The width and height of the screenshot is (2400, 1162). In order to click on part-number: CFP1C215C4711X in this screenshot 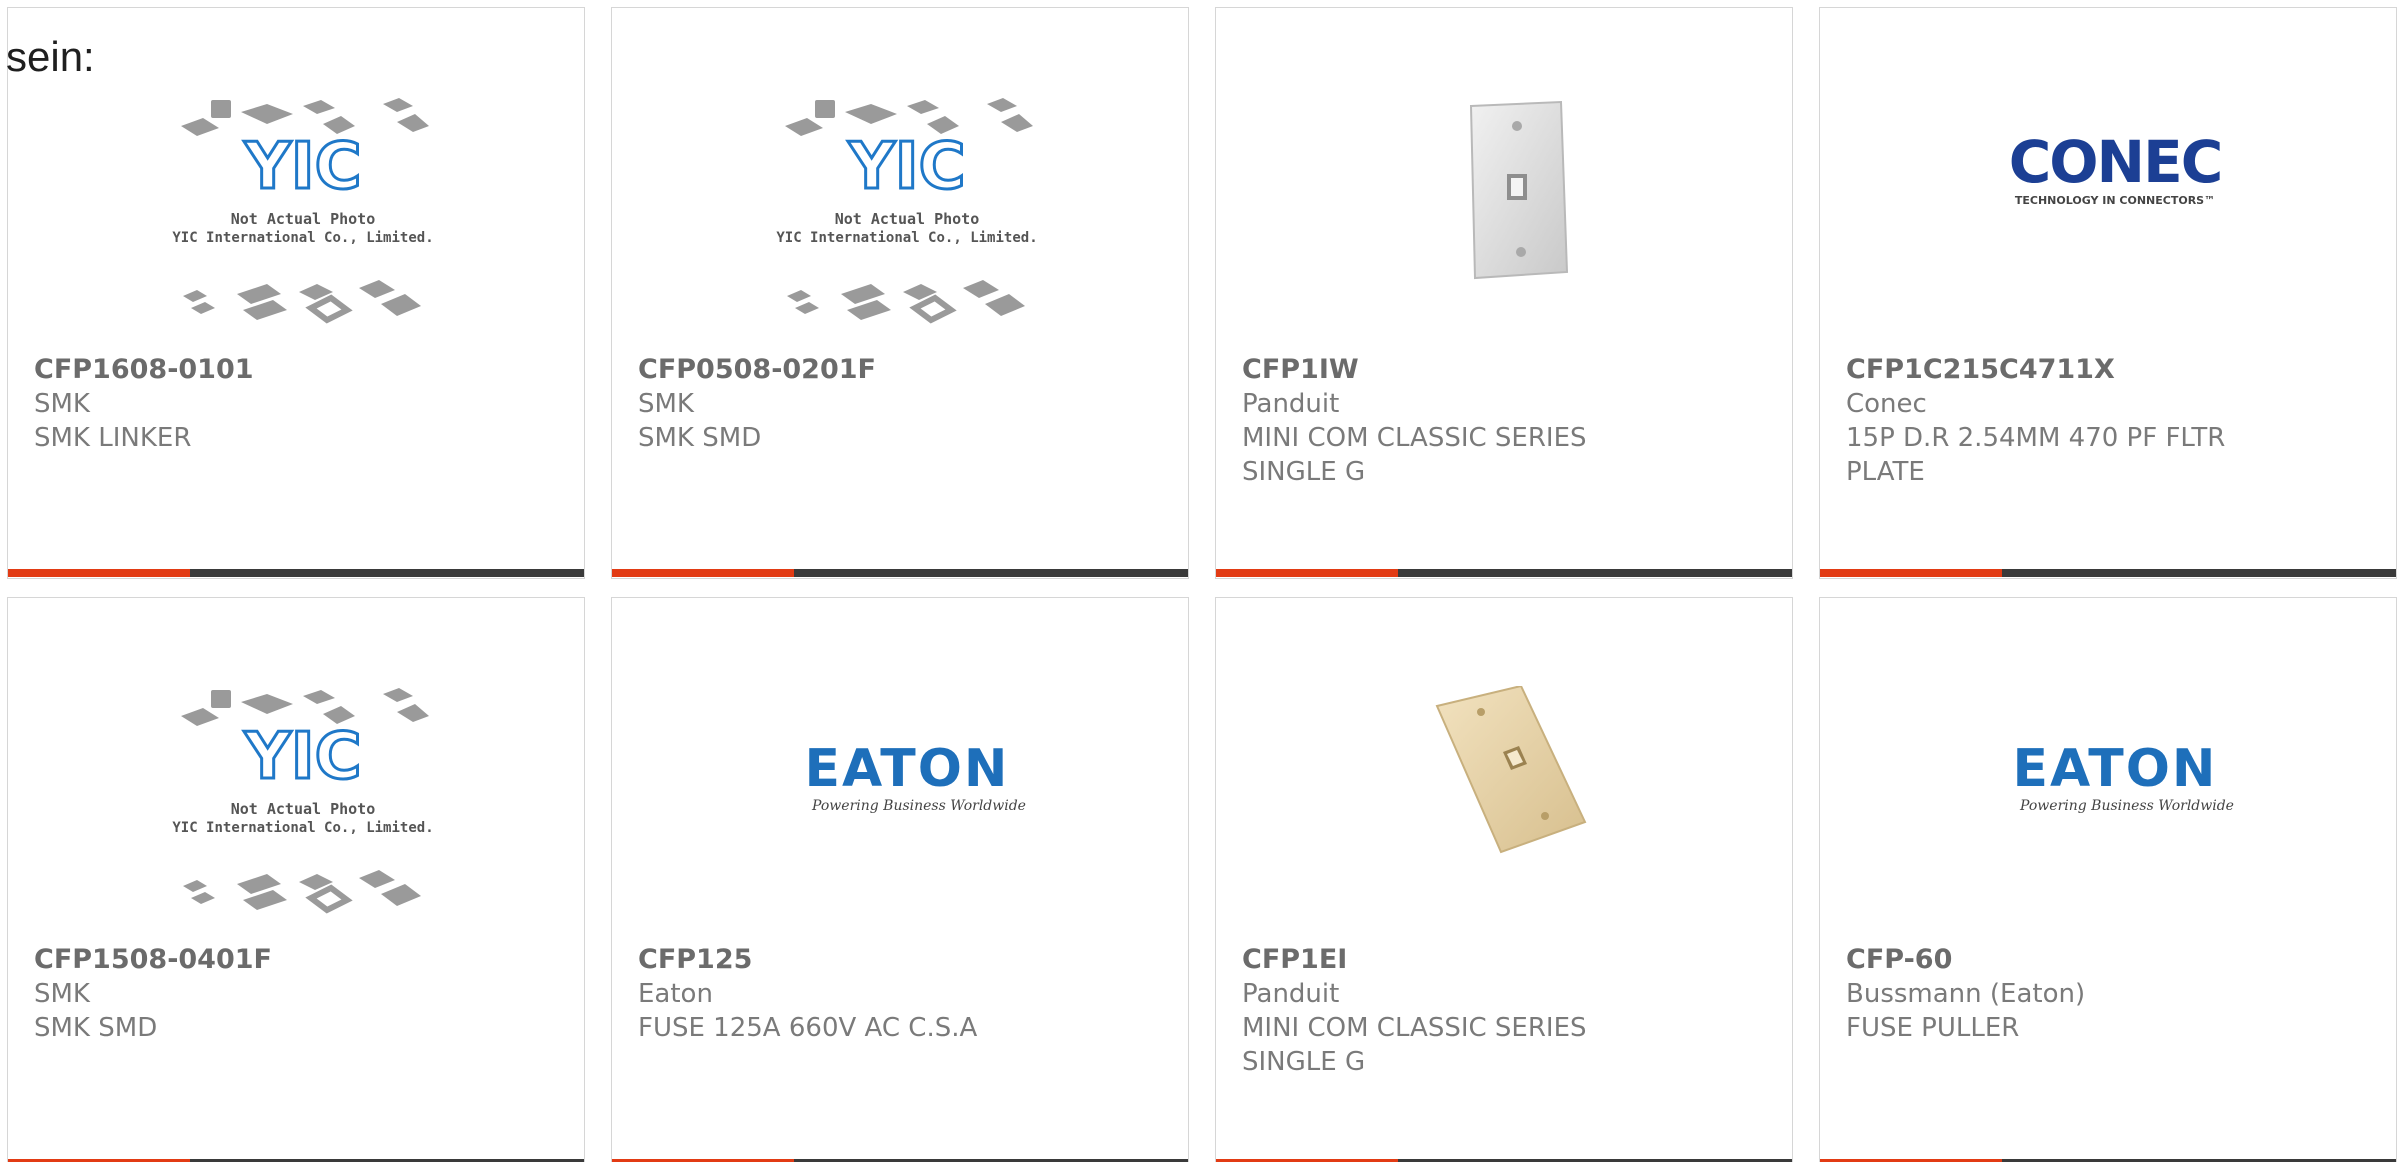, I will do `click(2108, 370)`.